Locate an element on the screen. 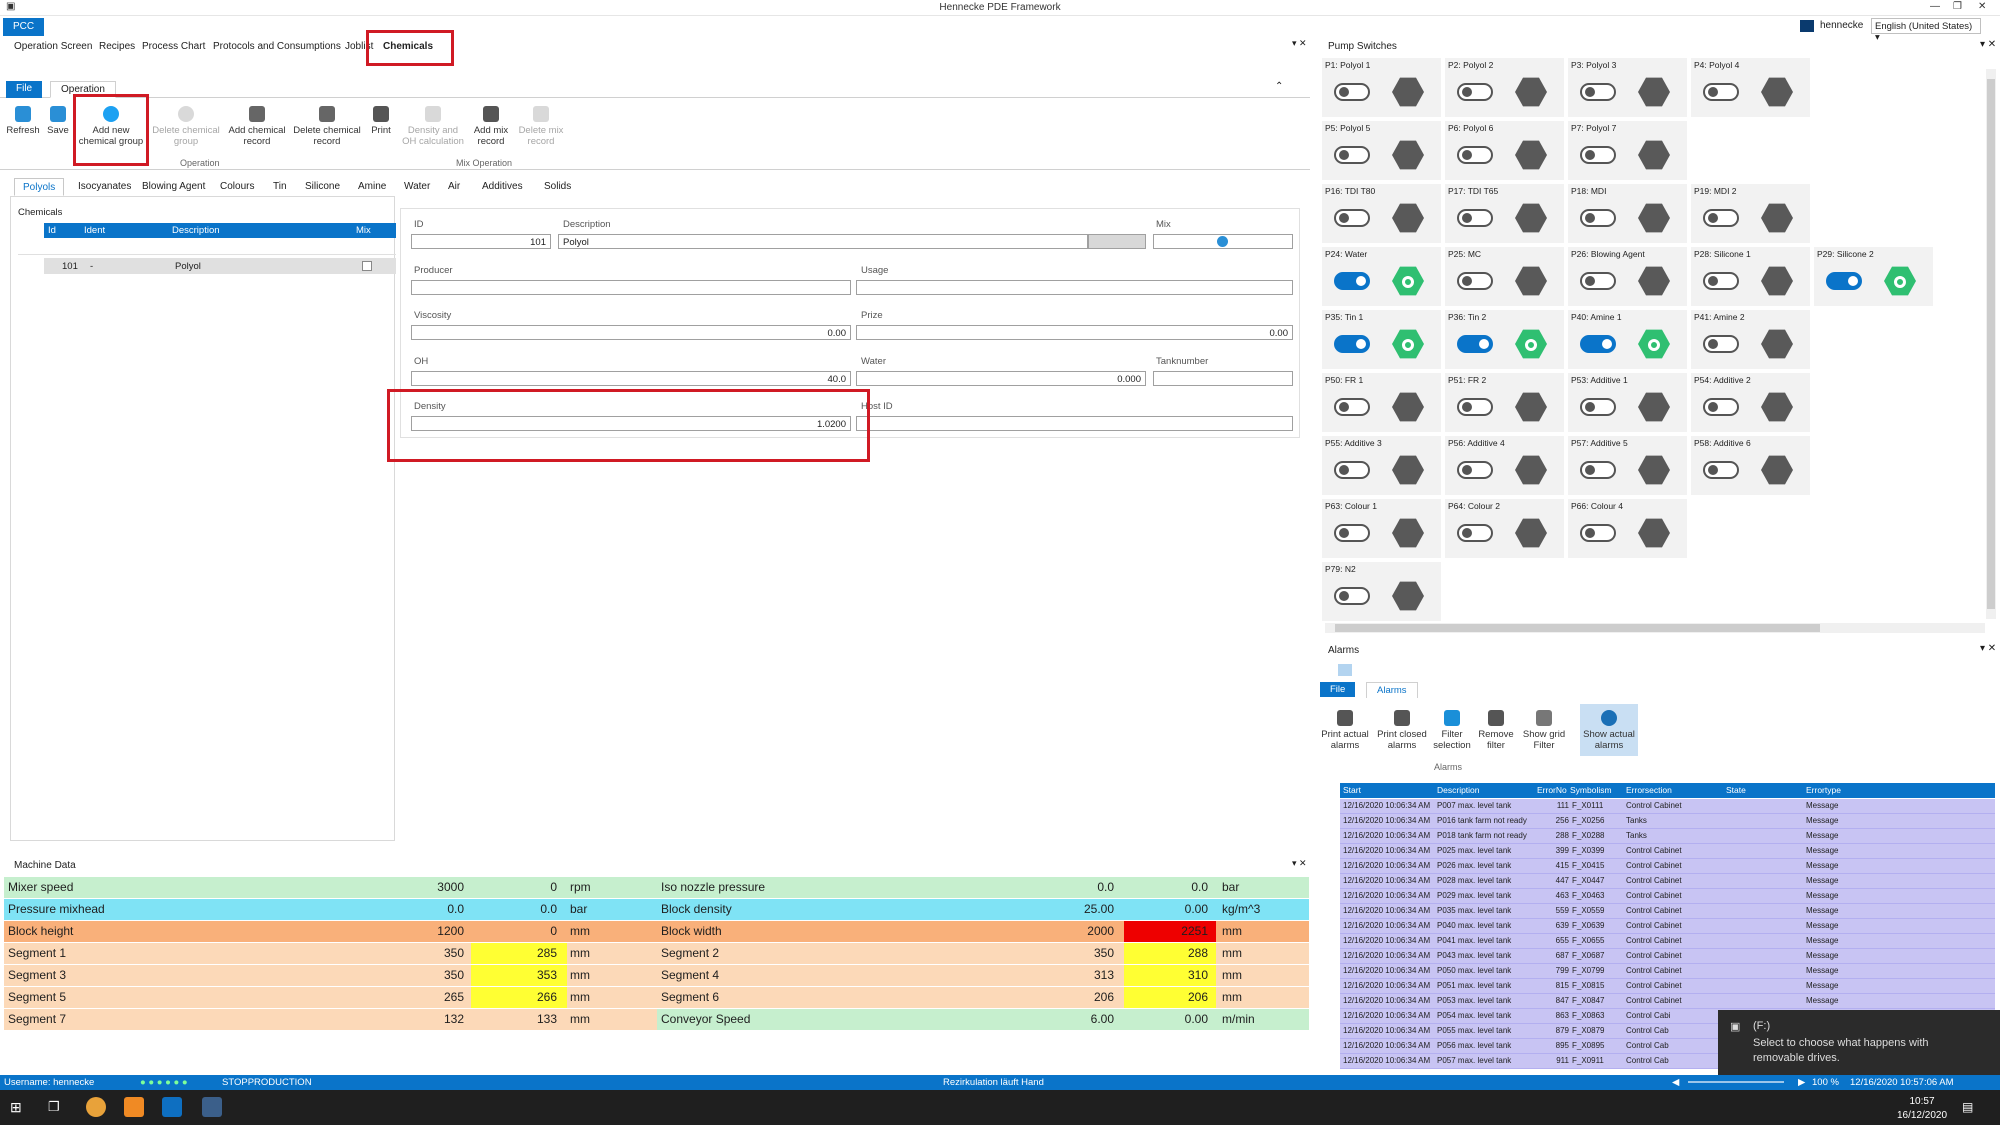 This screenshot has height=1125, width=2000. task-view-icon: ❐ is located at coordinates (54, 1107).